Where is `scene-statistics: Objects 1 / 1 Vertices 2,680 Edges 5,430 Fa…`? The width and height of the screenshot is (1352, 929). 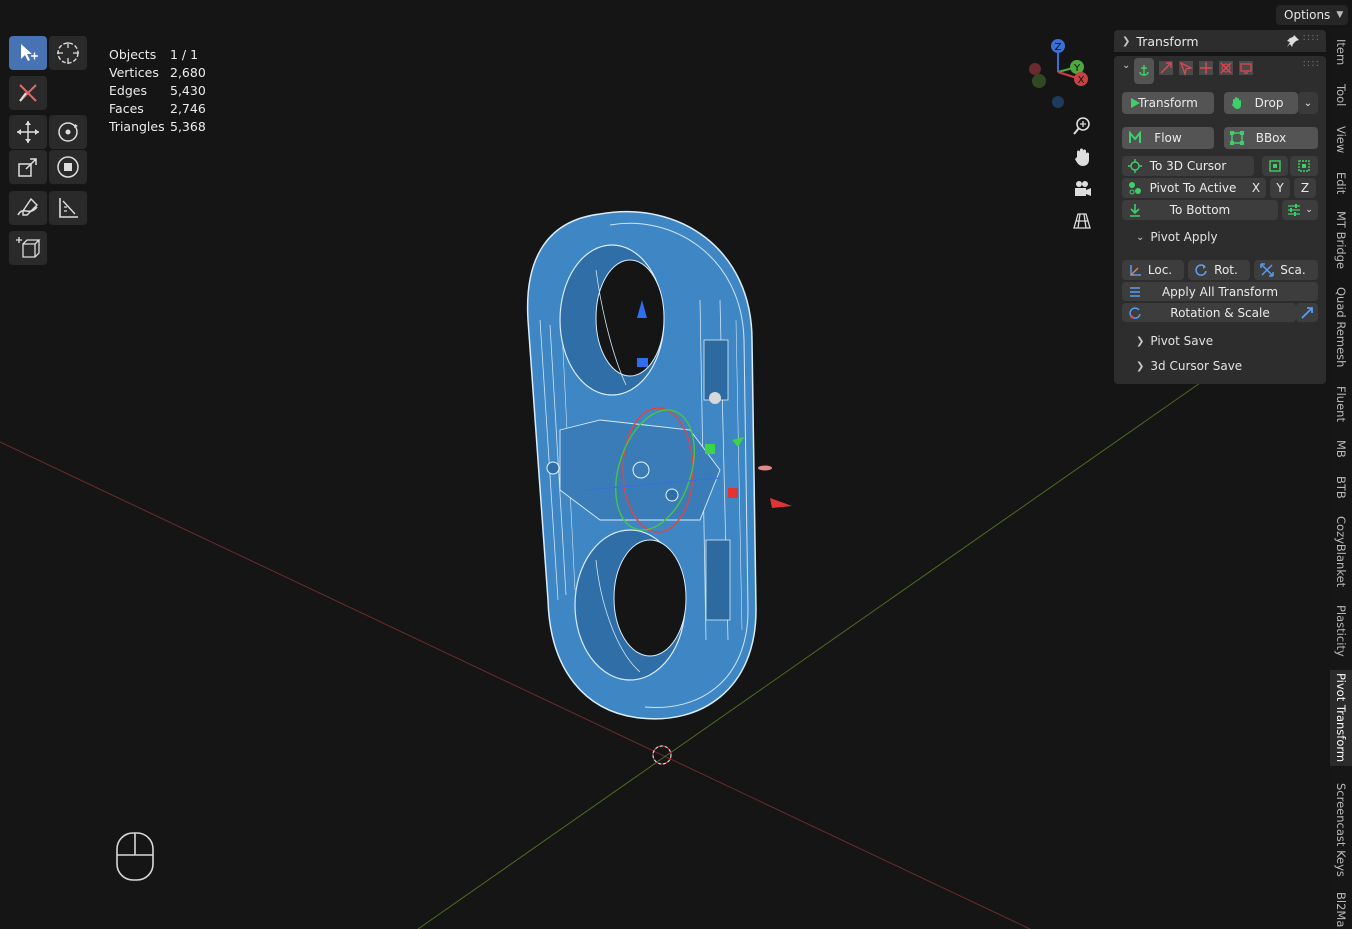 scene-statistics: Objects 1 / 1 Vertices 2,680 Edges 5,430 Fa… is located at coordinates (157, 91).